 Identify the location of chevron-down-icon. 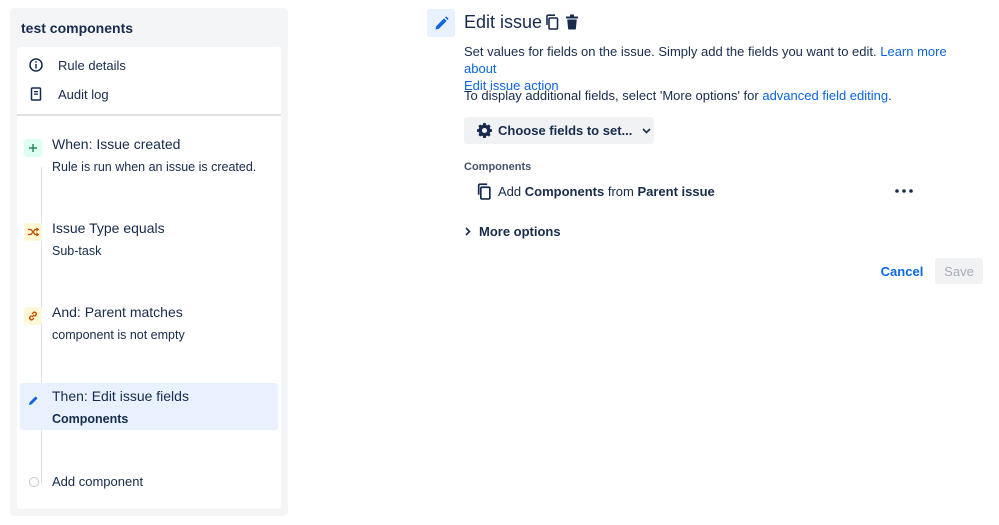
(646, 130).